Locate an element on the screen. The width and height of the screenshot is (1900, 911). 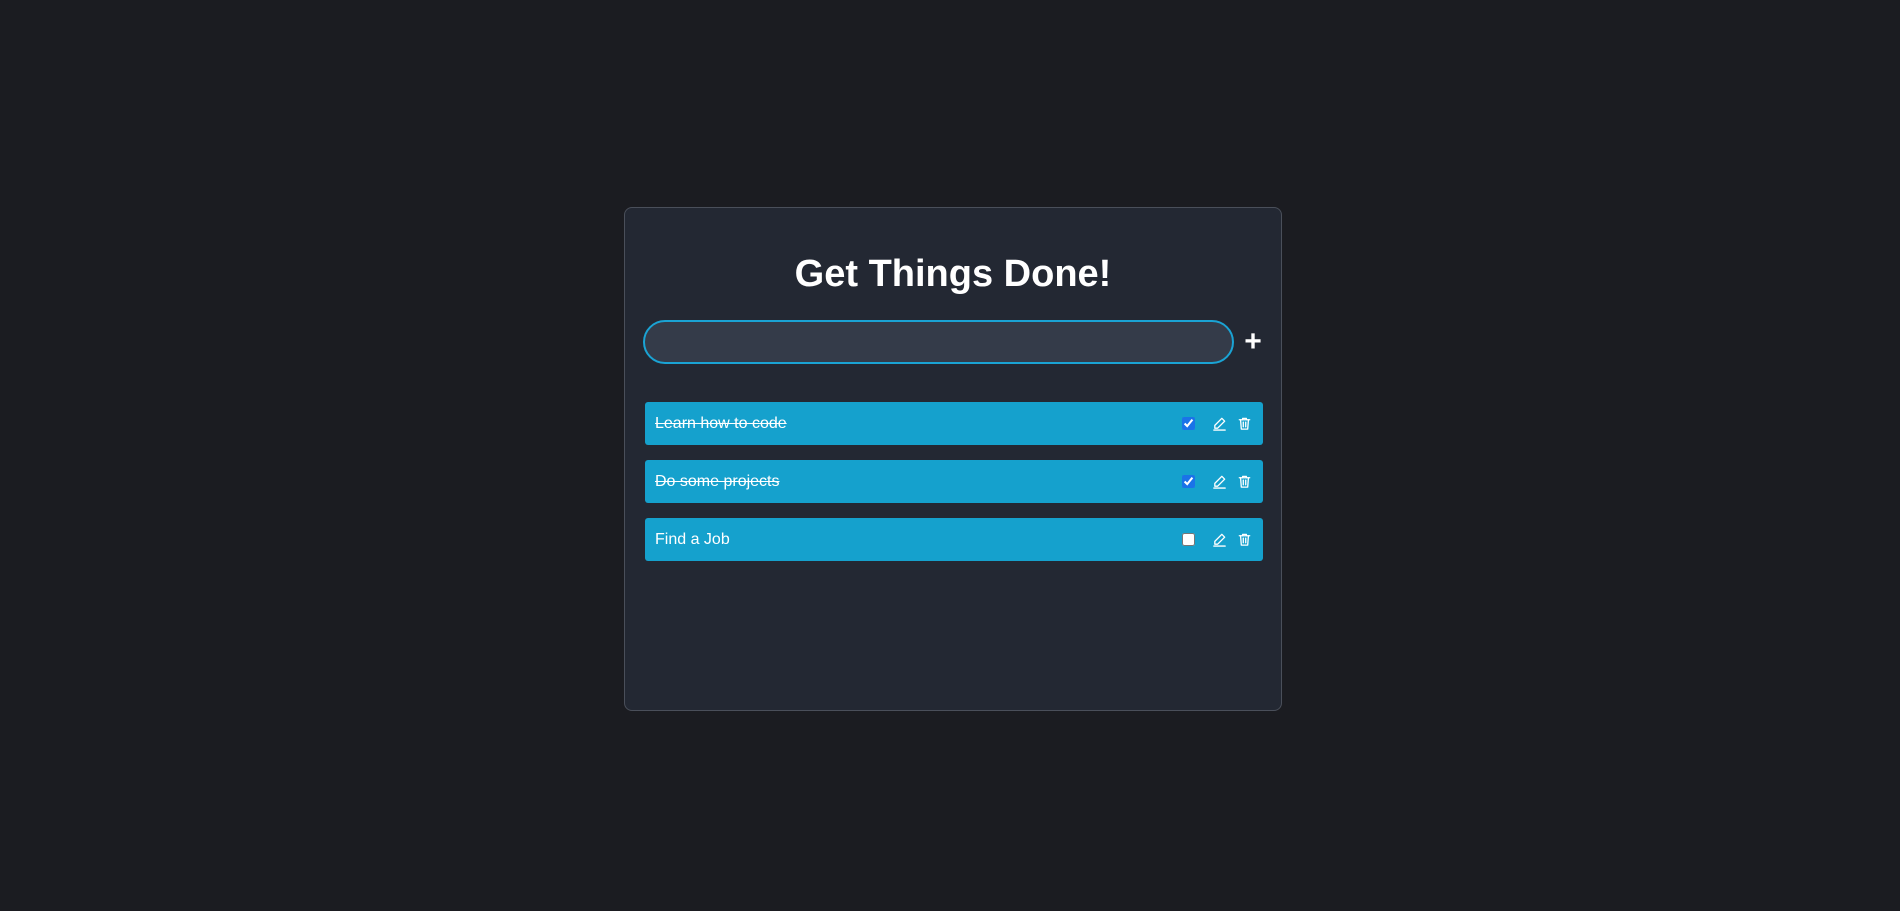
todo-item: Find a Job is located at coordinates (954, 539).